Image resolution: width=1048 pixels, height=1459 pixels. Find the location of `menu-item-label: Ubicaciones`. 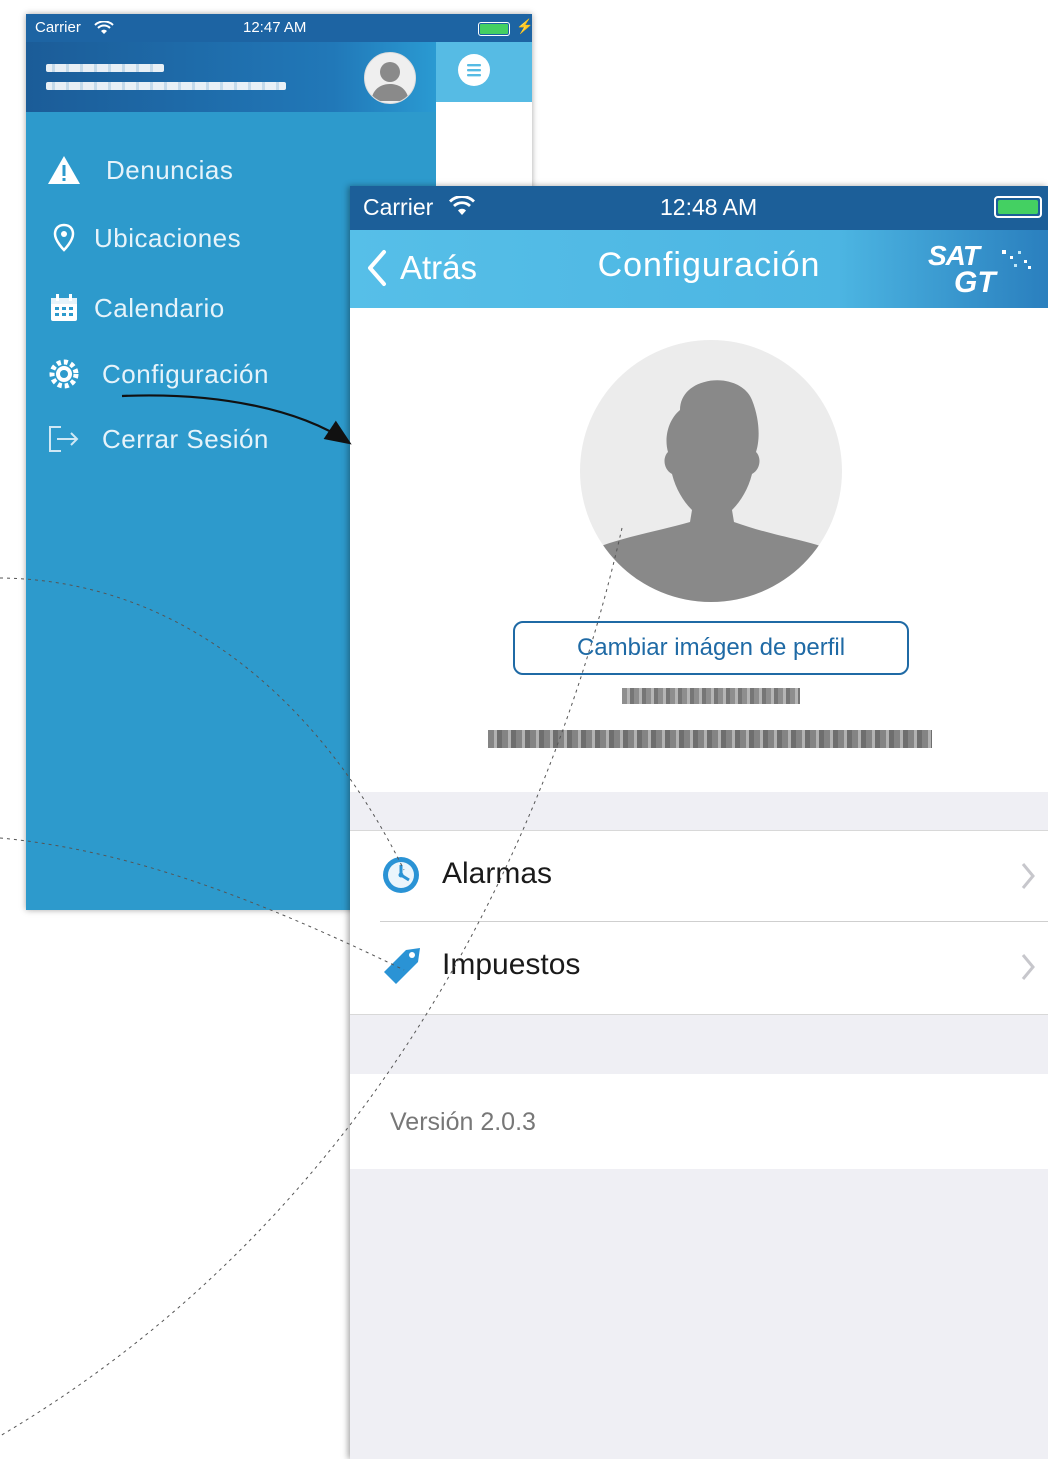

menu-item-label: Ubicaciones is located at coordinates (168, 237).